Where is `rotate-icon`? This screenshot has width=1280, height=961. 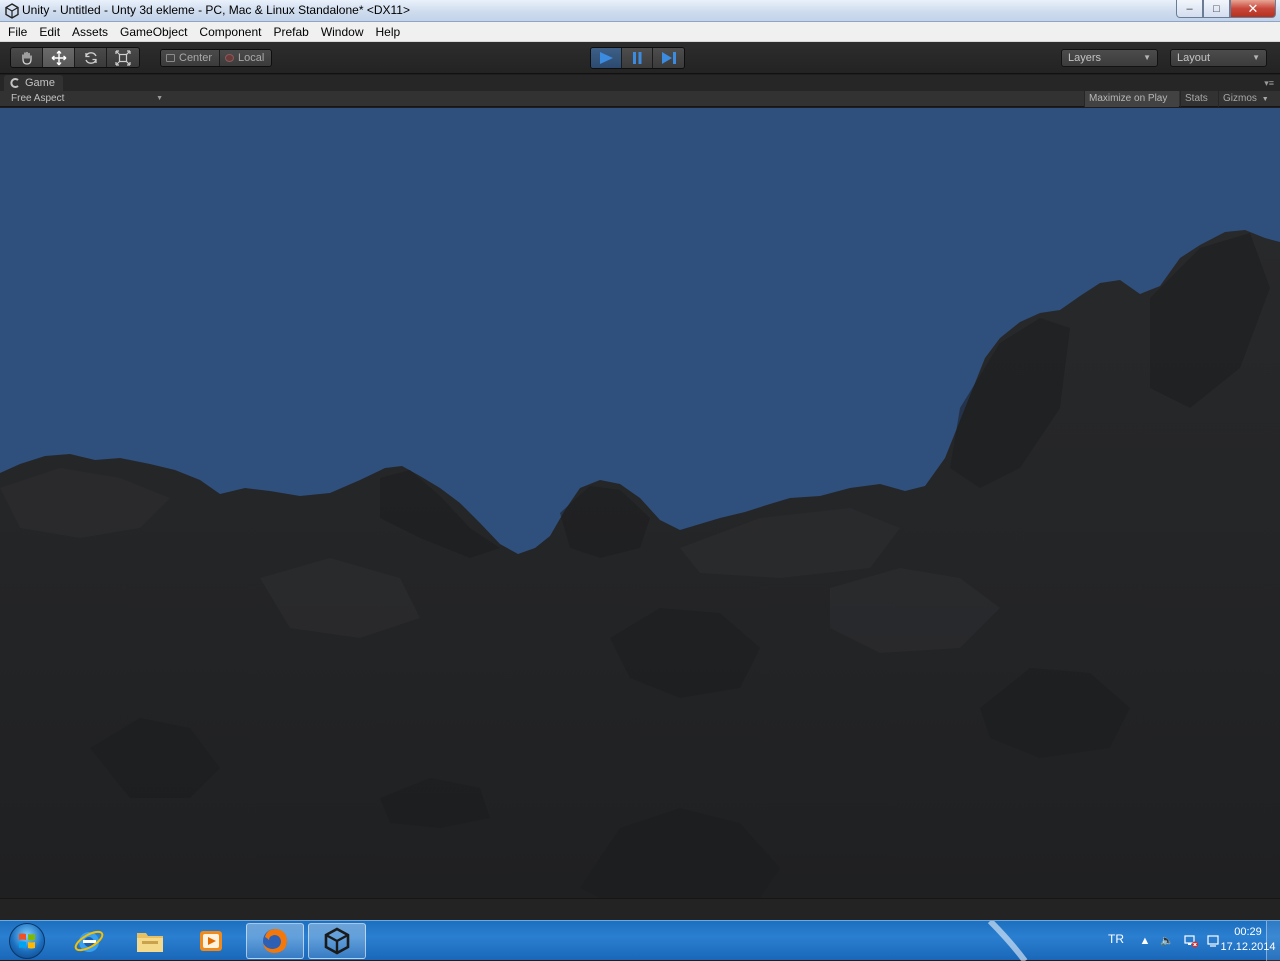 rotate-icon is located at coordinates (90, 57).